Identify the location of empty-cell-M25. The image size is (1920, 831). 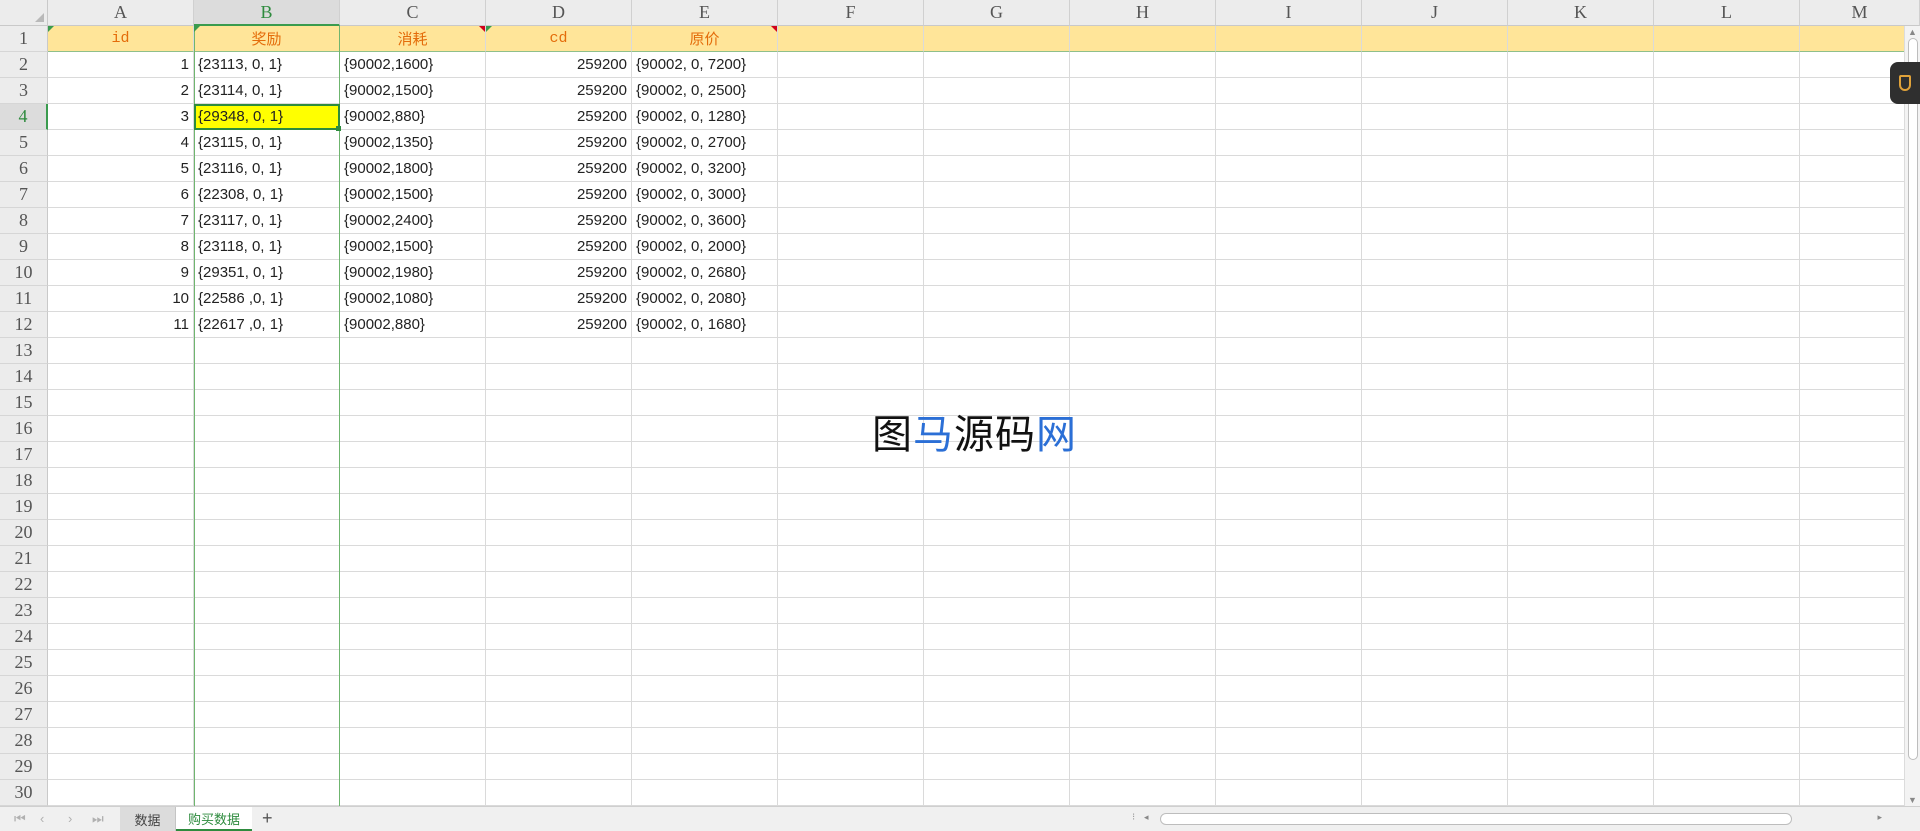
(1860, 663).